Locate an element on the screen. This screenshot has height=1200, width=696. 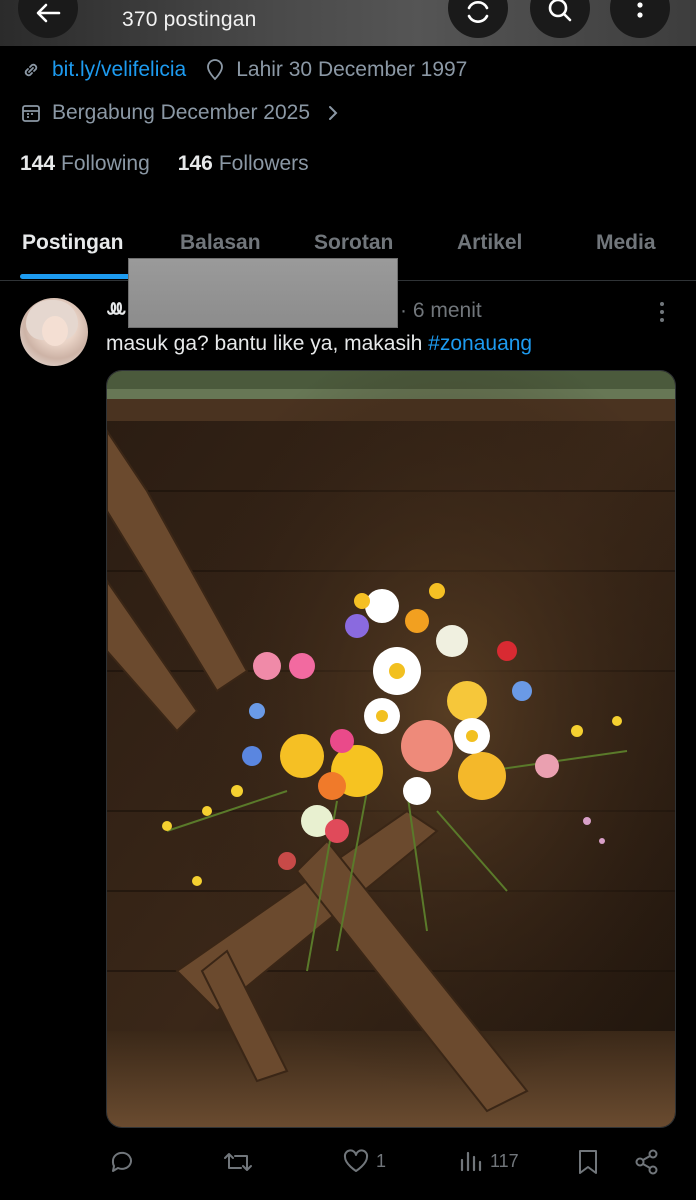
header-backdrop is located at coordinates (348, 23).